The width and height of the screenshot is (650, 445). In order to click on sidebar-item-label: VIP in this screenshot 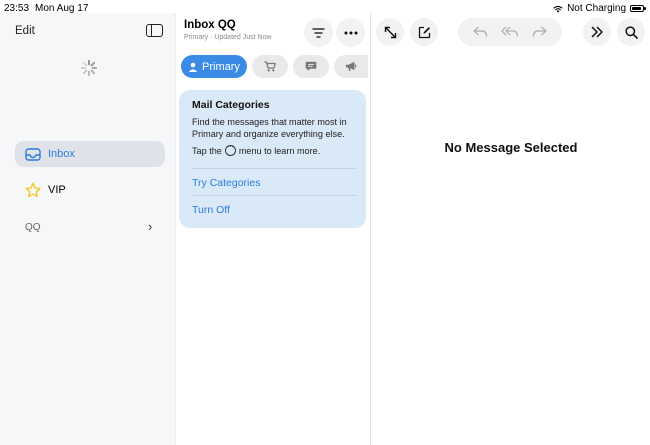, I will do `click(57, 190)`.